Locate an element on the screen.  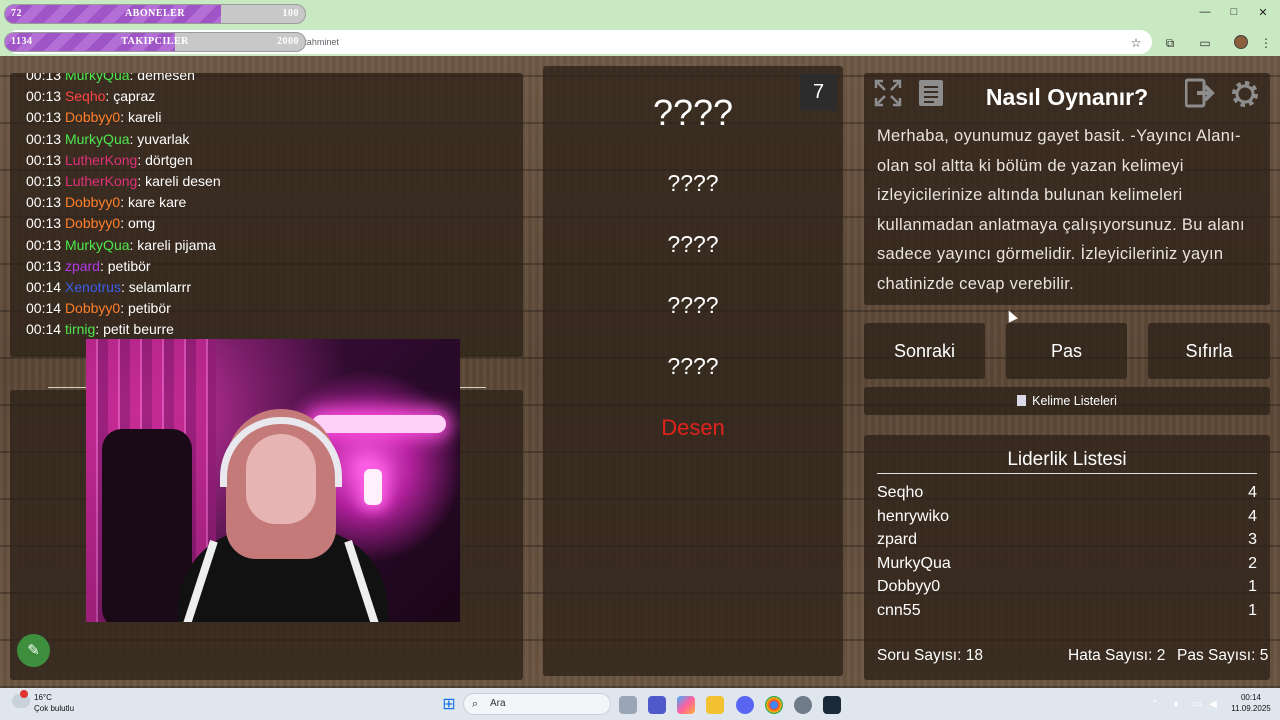
neon-light is located at coordinates (373, 487).